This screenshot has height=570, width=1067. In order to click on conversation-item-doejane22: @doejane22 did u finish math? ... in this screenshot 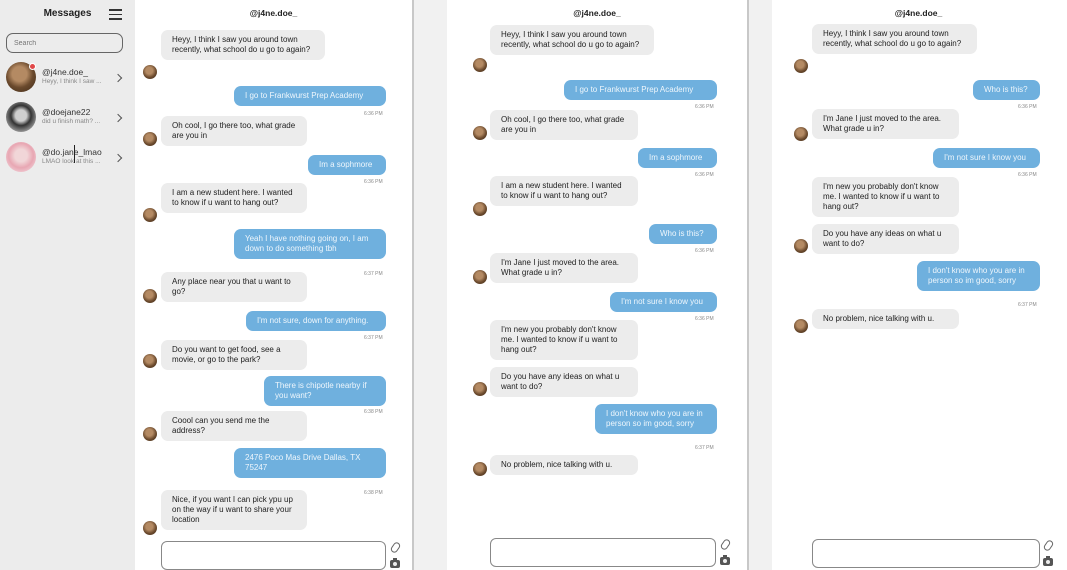, I will do `click(68, 119)`.